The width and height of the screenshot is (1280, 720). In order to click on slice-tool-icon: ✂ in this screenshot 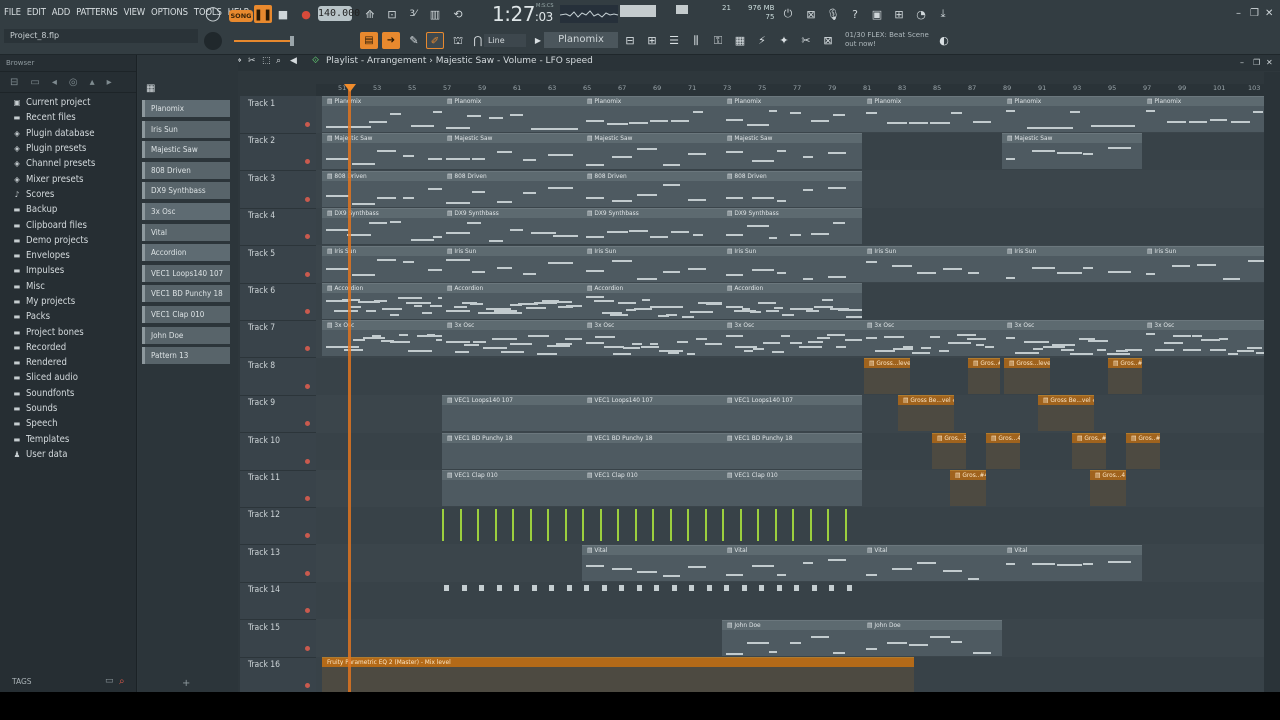, I will do `click(252, 61)`.